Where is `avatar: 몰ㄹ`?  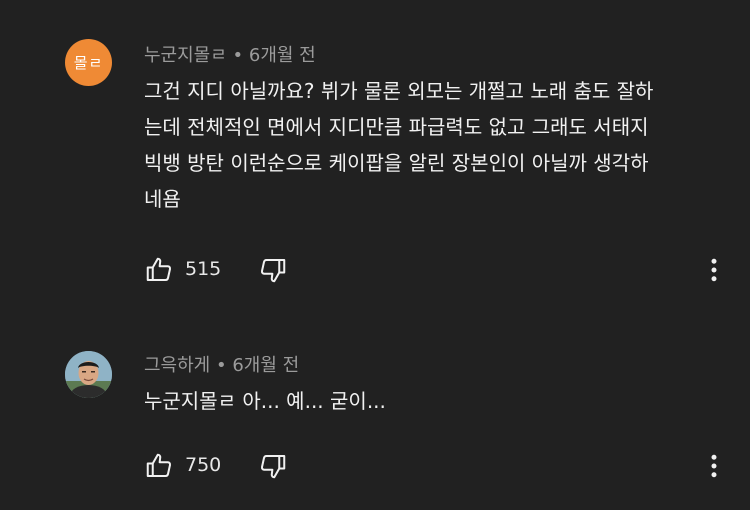 avatar: 몰ㄹ is located at coordinates (88, 62).